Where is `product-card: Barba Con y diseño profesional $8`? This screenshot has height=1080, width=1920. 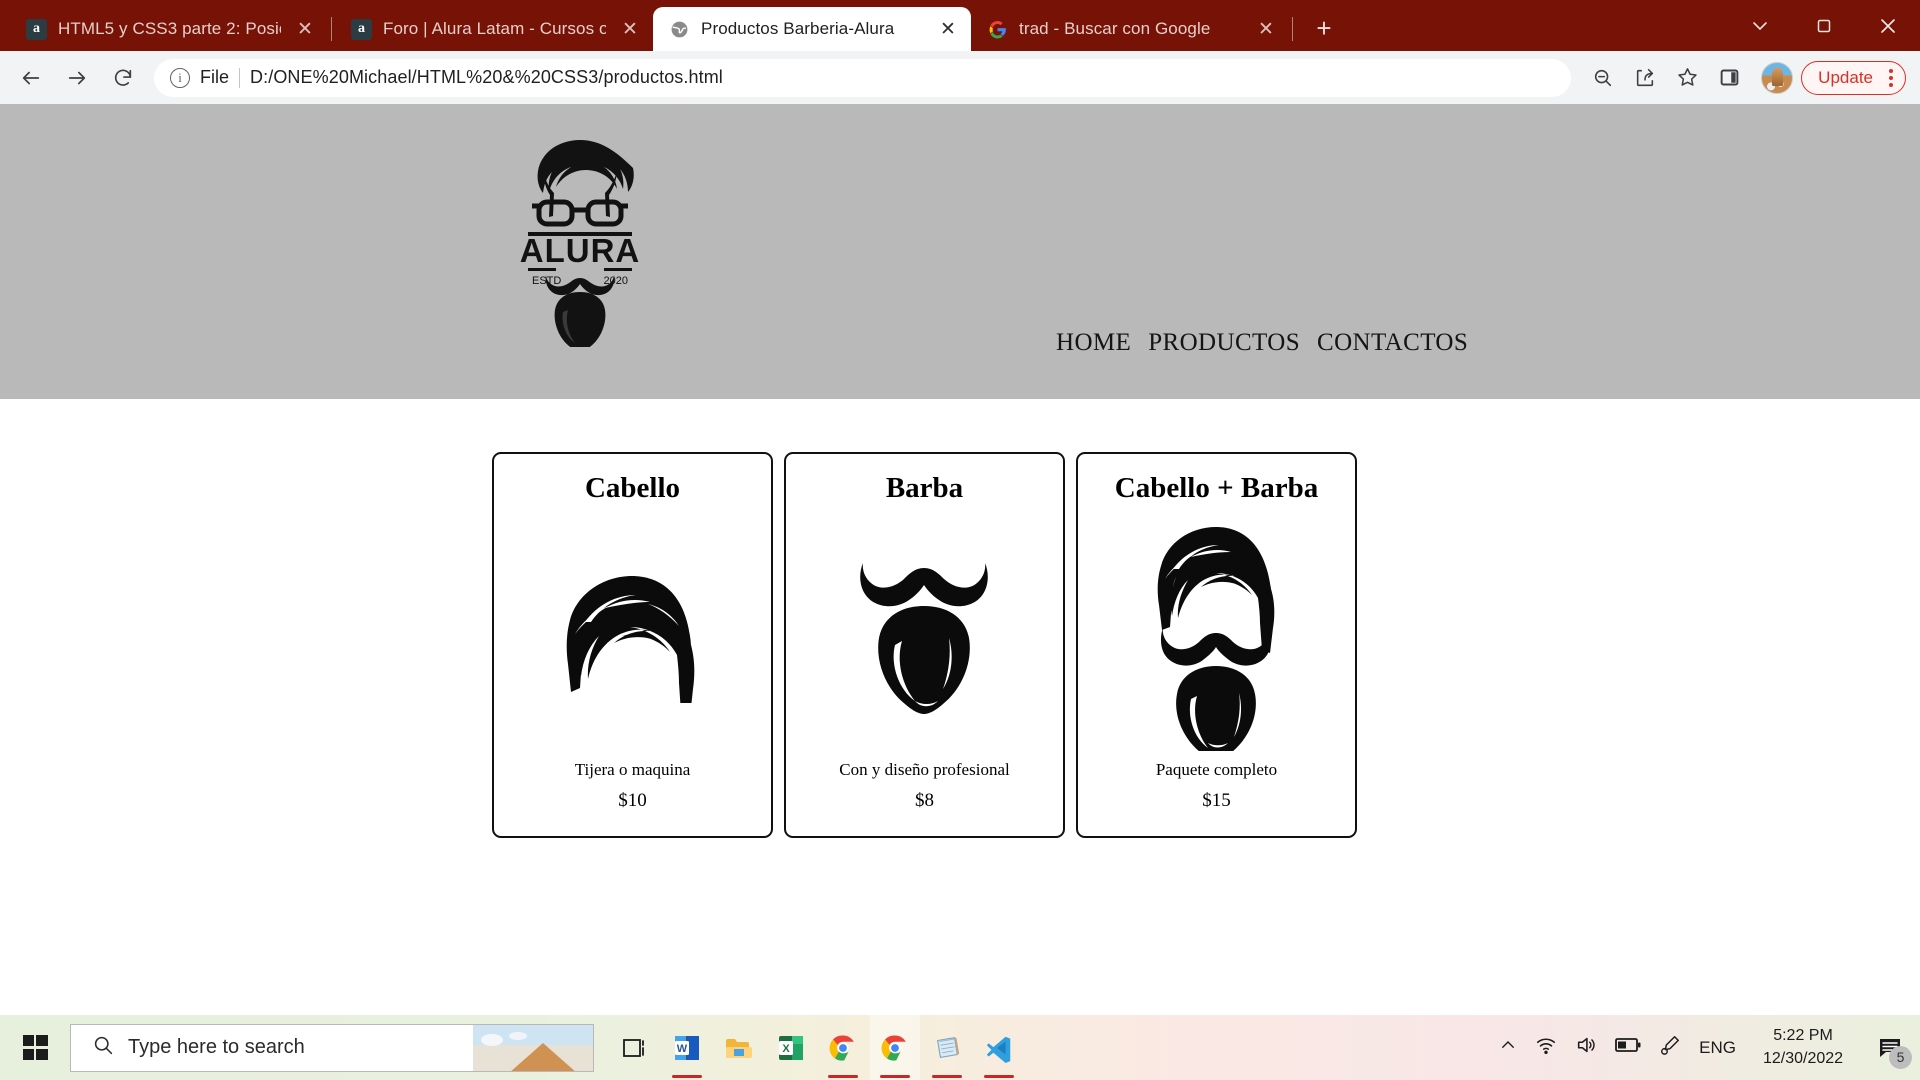 product-card: Barba Con y diseño profesional $8 is located at coordinates (924, 645).